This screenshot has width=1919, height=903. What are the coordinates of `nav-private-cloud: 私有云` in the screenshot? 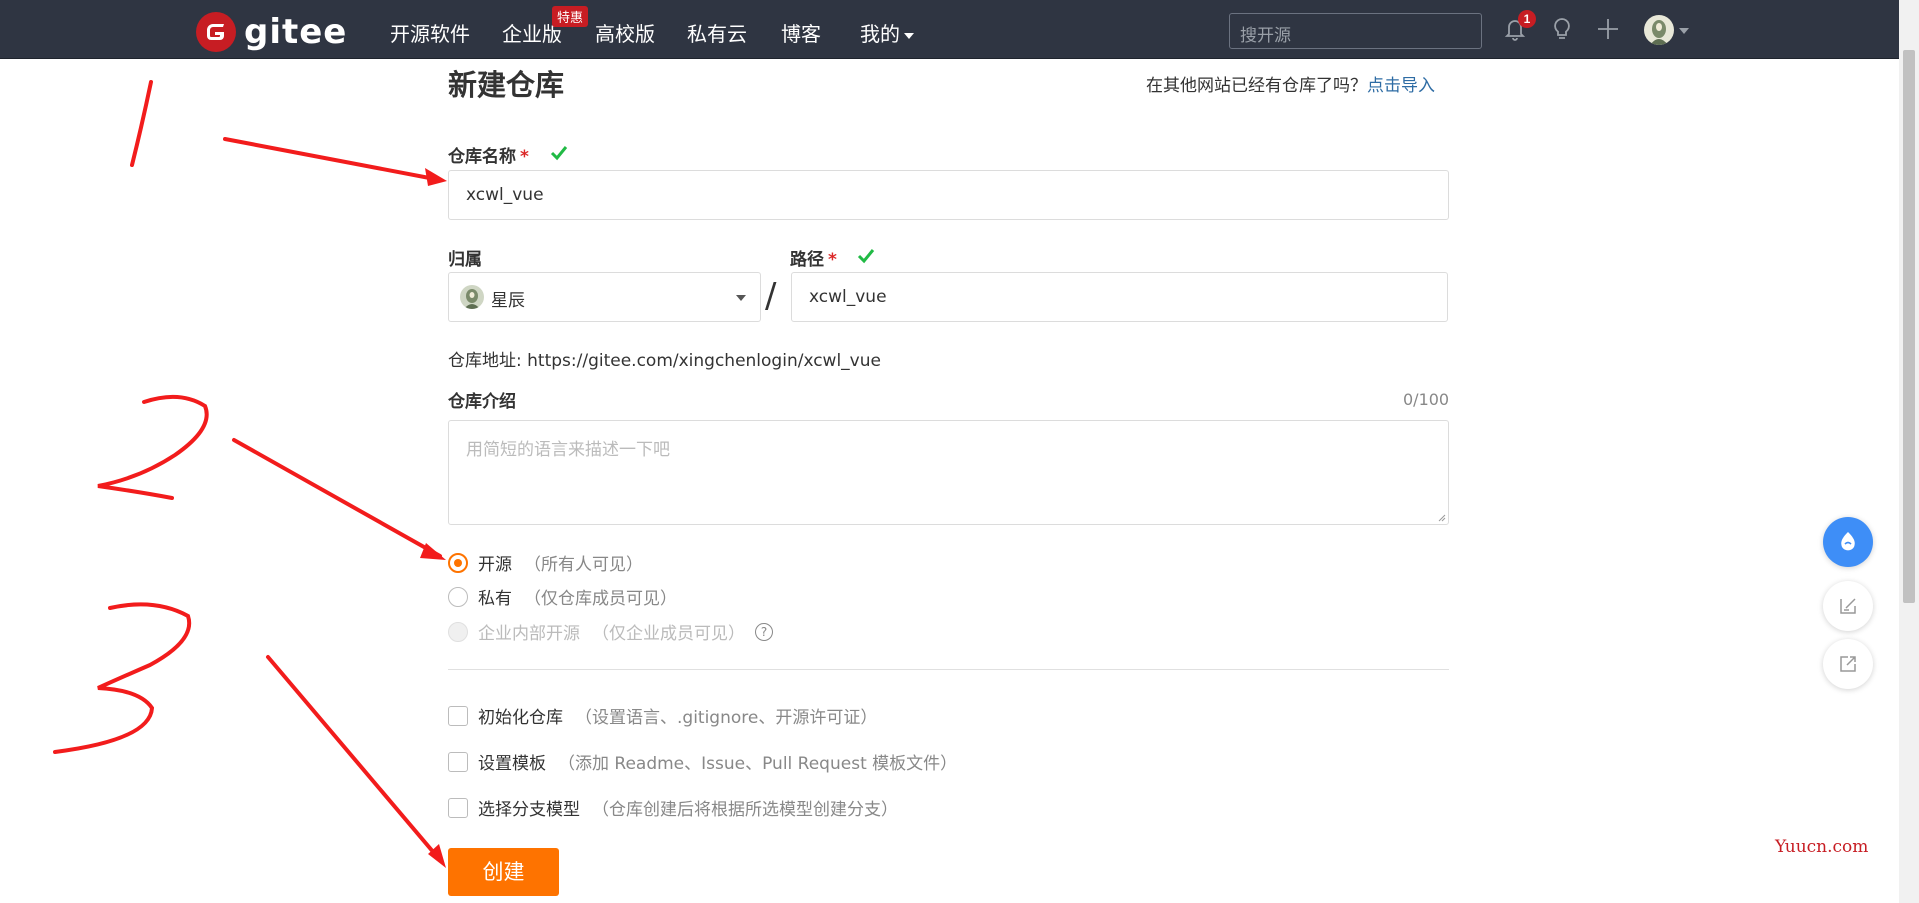 It's located at (717, 32).